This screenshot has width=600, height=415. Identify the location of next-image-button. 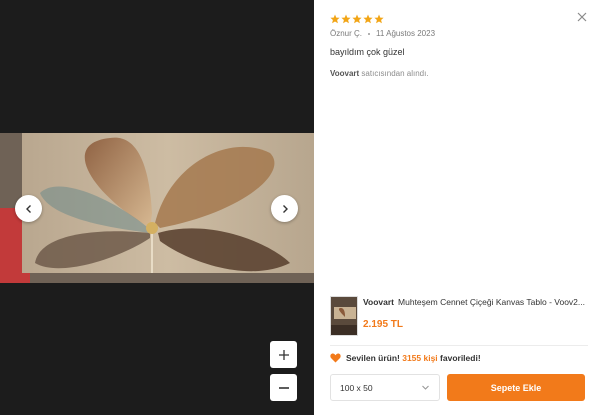
(284, 208).